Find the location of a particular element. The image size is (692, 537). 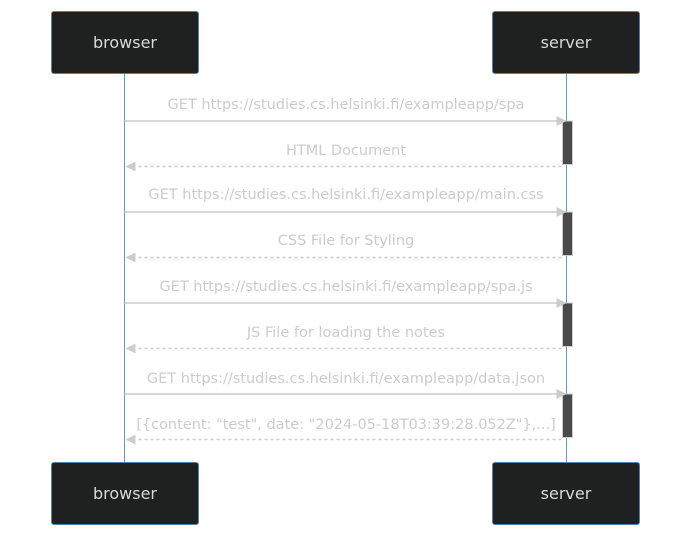

message-label: HTML Document is located at coordinates (346, 151).